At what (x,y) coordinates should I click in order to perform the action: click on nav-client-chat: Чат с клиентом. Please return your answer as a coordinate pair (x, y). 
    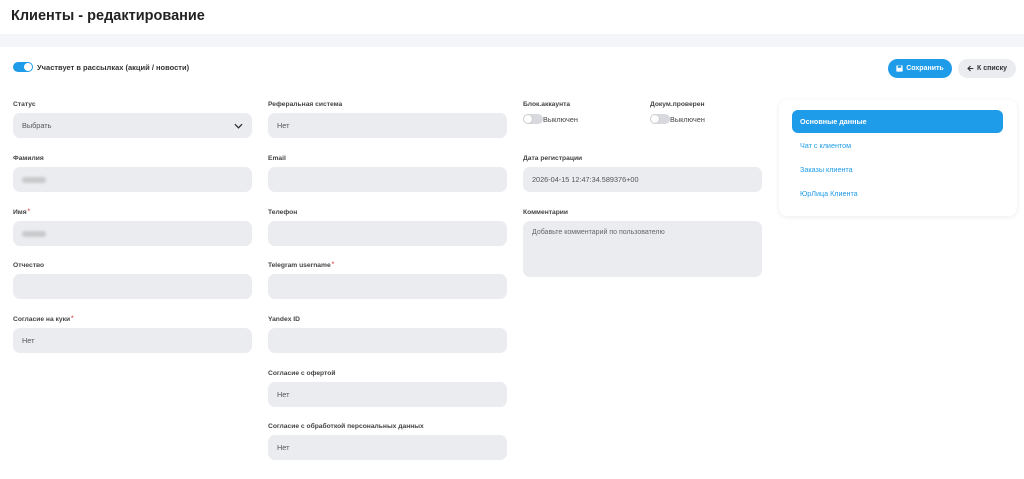
    Looking at the image, I should click on (897, 145).